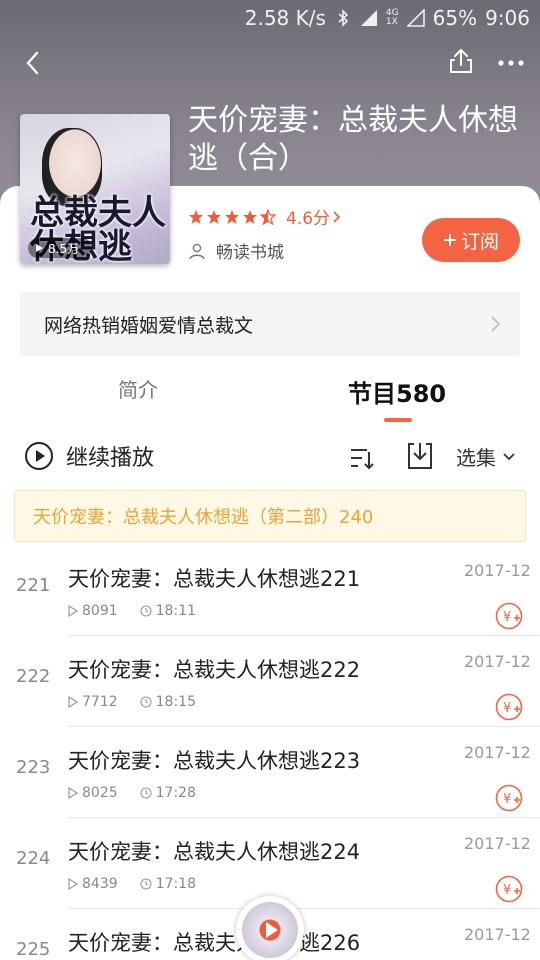  What do you see at coordinates (100, 702) in the screenshot?
I see `play-count: 7712` at bounding box center [100, 702].